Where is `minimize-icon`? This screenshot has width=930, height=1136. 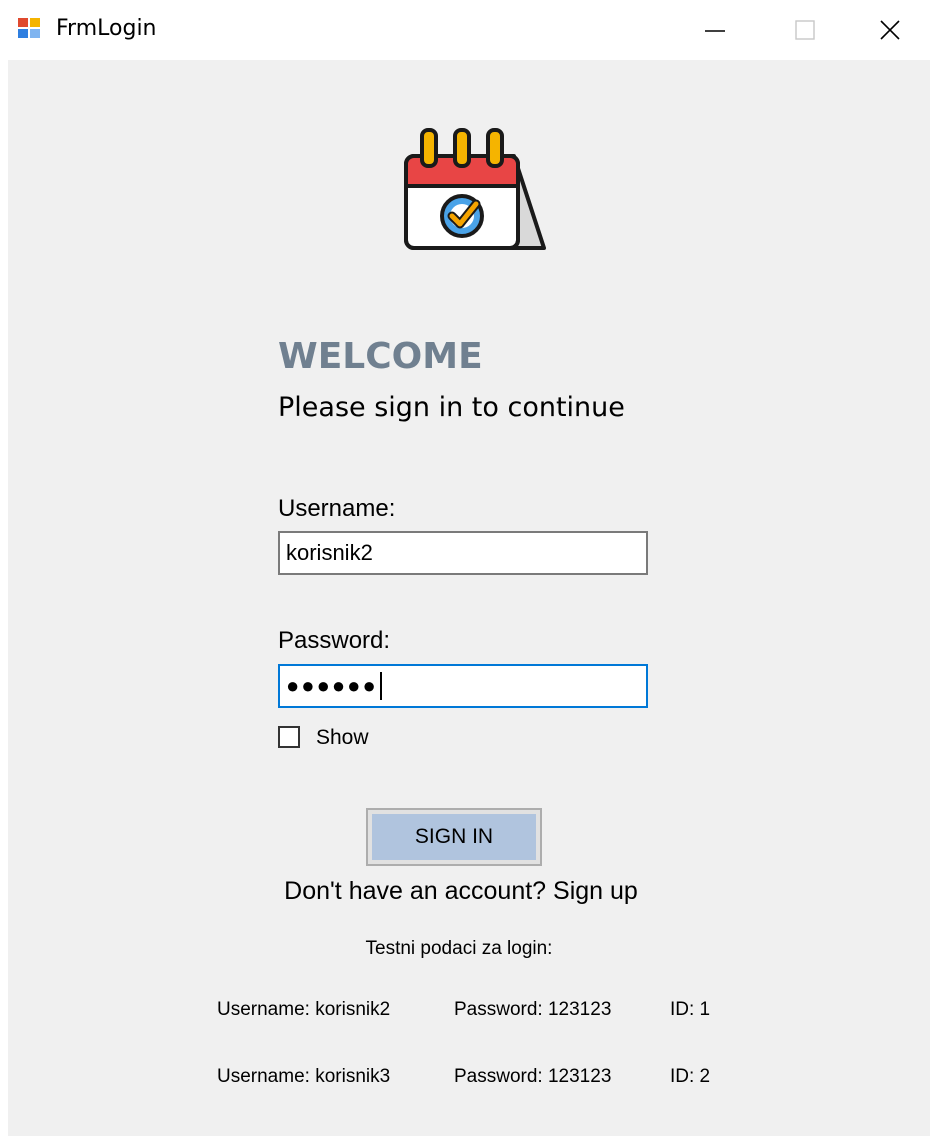
minimize-icon is located at coordinates (715, 31).